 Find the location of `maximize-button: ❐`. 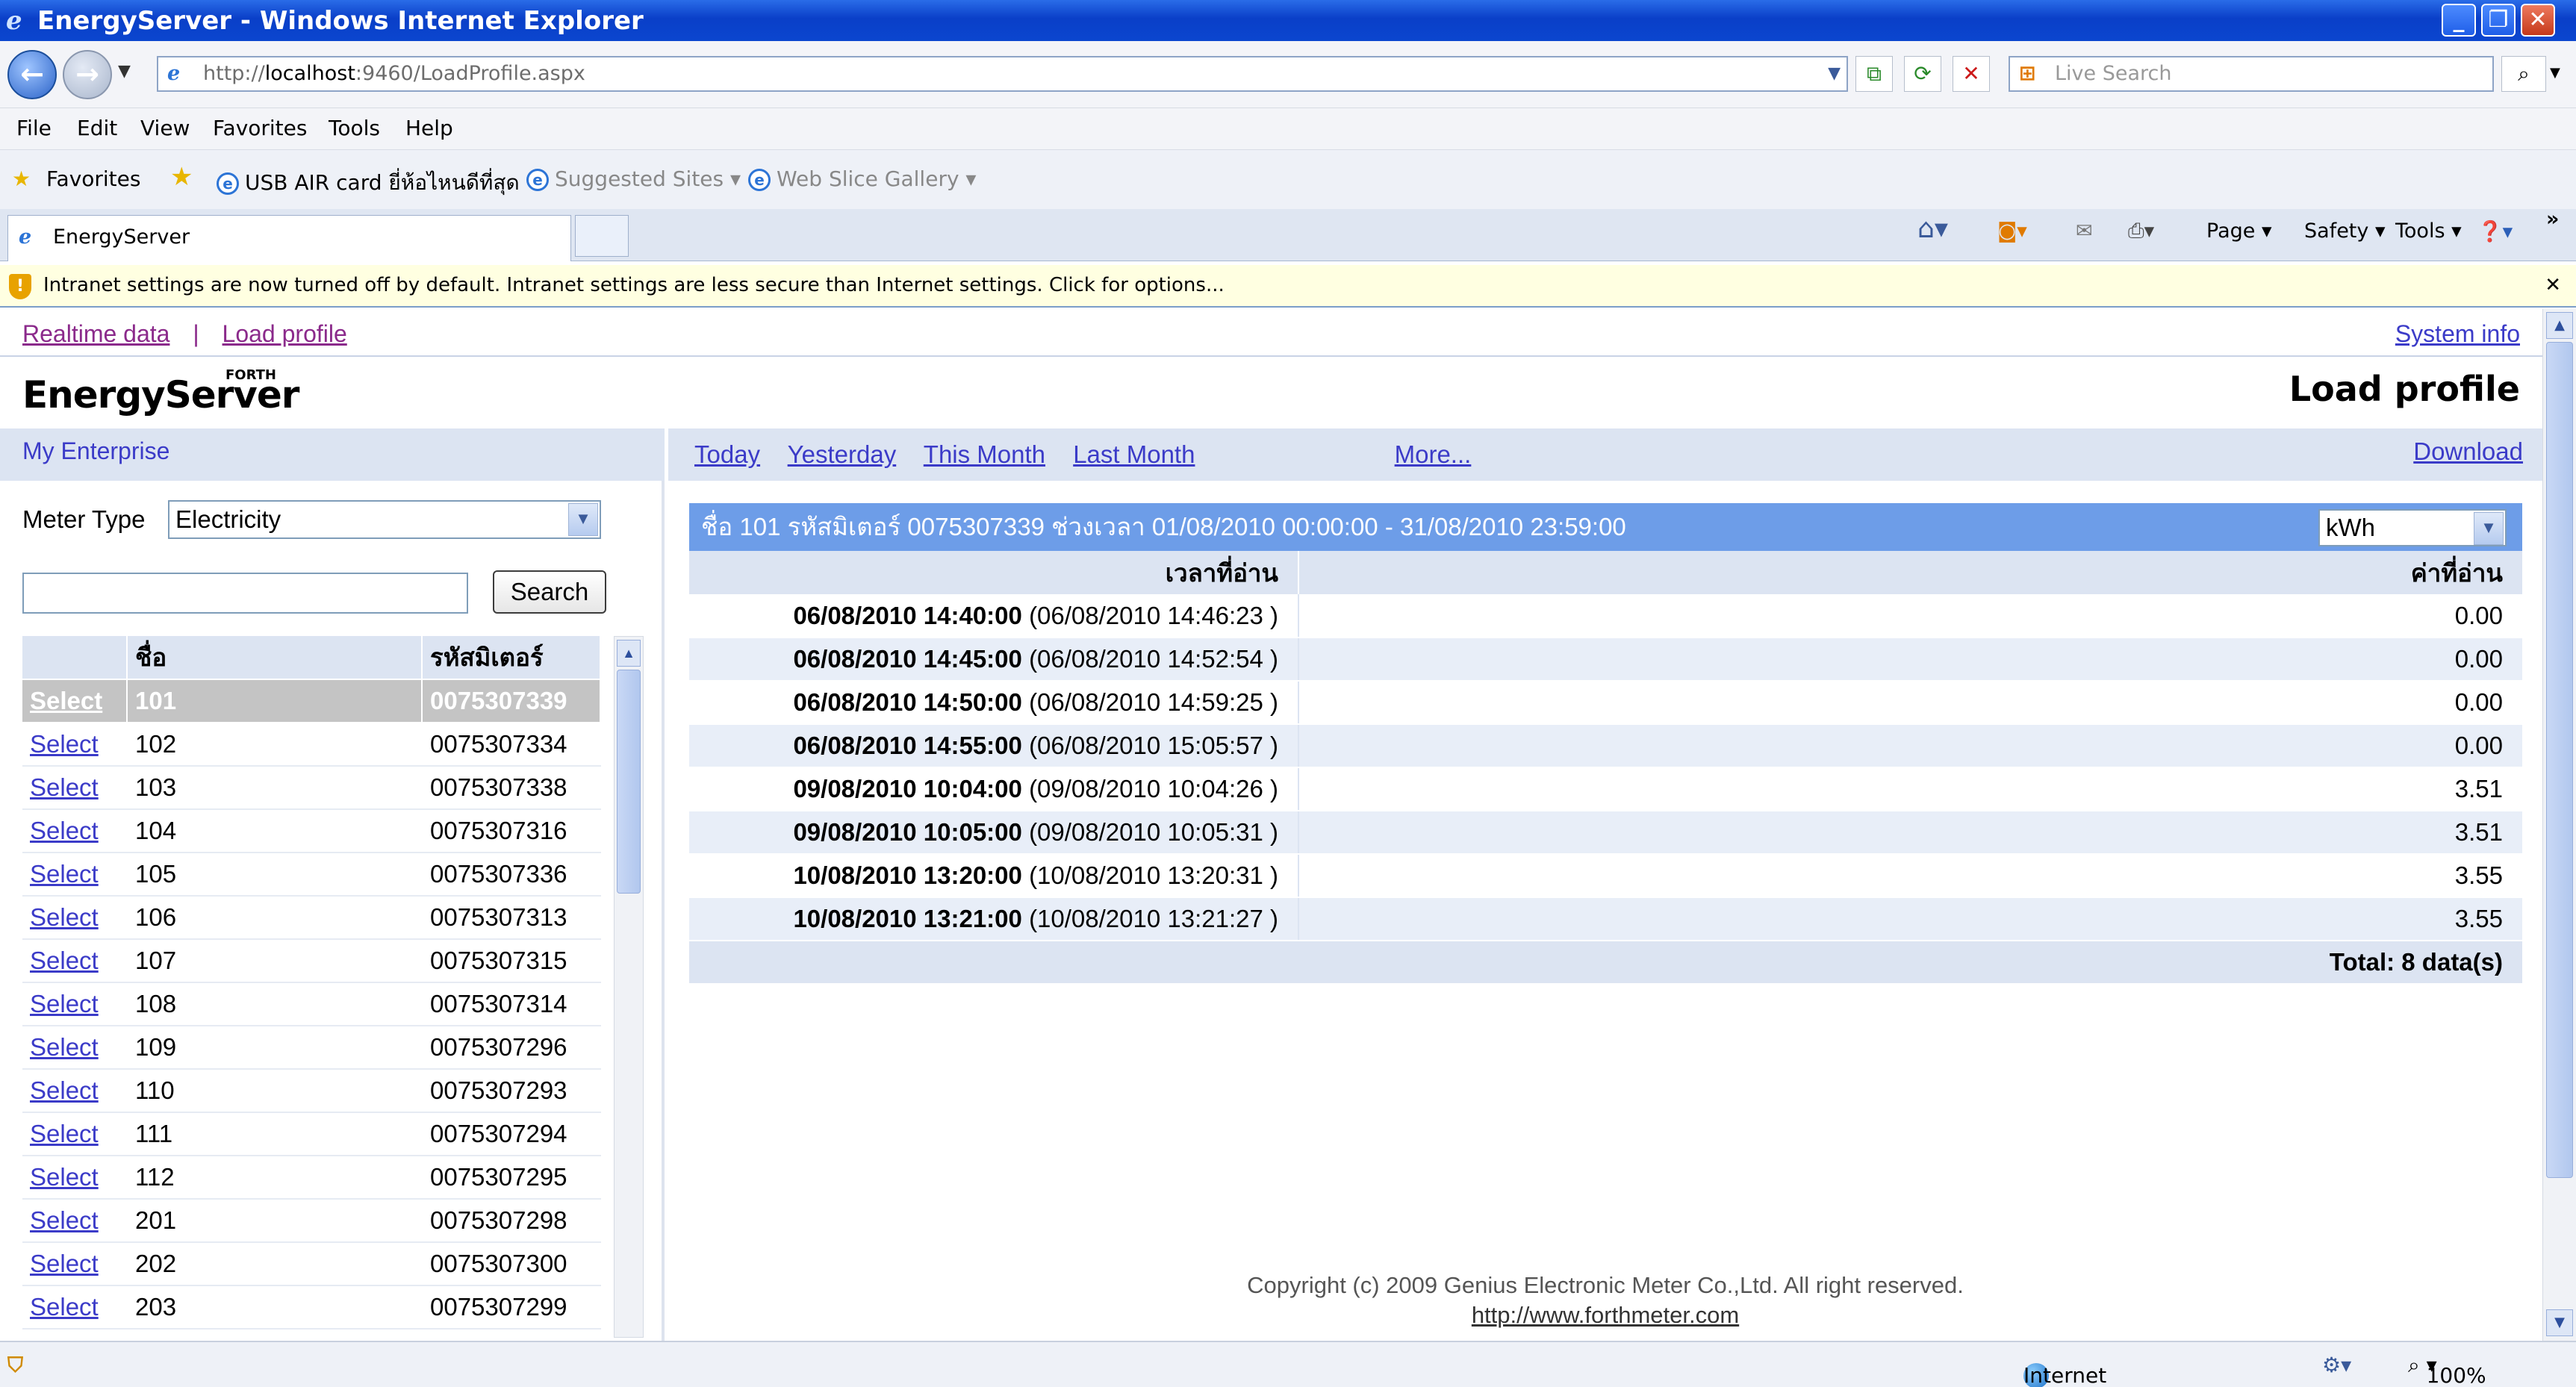

maximize-button: ❐ is located at coordinates (2498, 20).